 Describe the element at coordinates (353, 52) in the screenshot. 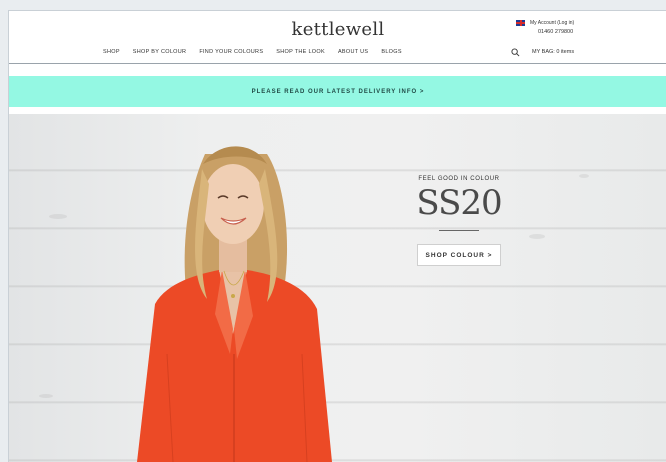

I see `nav-item-about-us: ABOUT US` at that location.